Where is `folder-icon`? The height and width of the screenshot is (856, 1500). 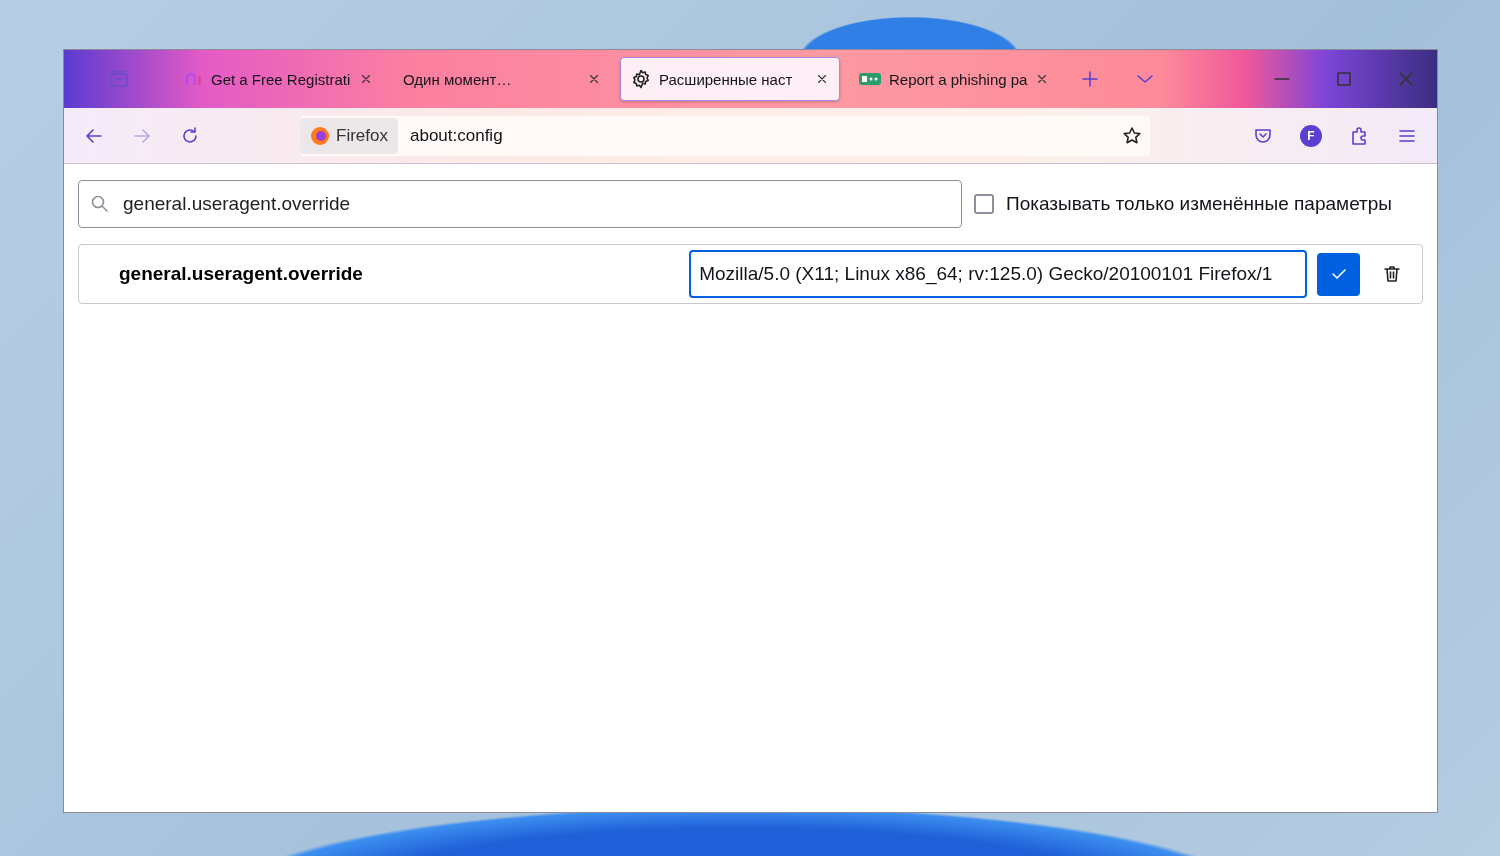
folder-icon is located at coordinates (119, 79).